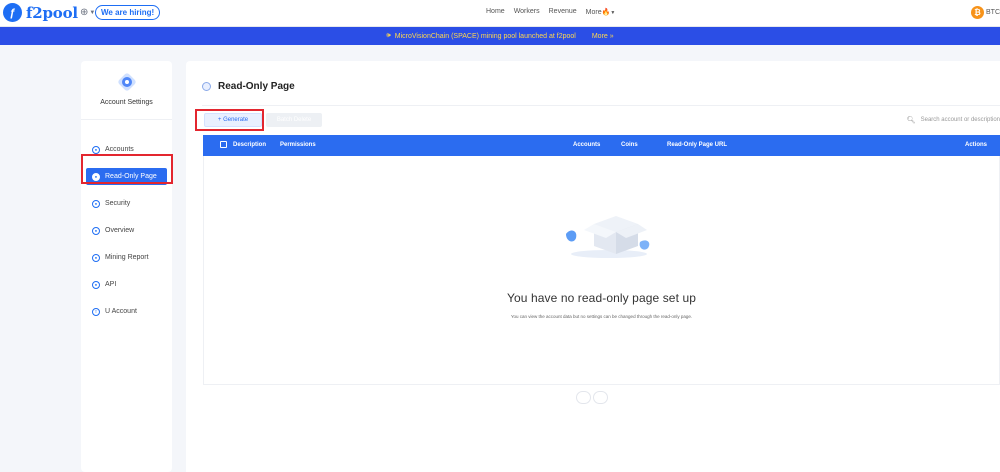 The width and height of the screenshot is (1000, 472). I want to click on sidebar-title: Account Settings, so click(126, 102).